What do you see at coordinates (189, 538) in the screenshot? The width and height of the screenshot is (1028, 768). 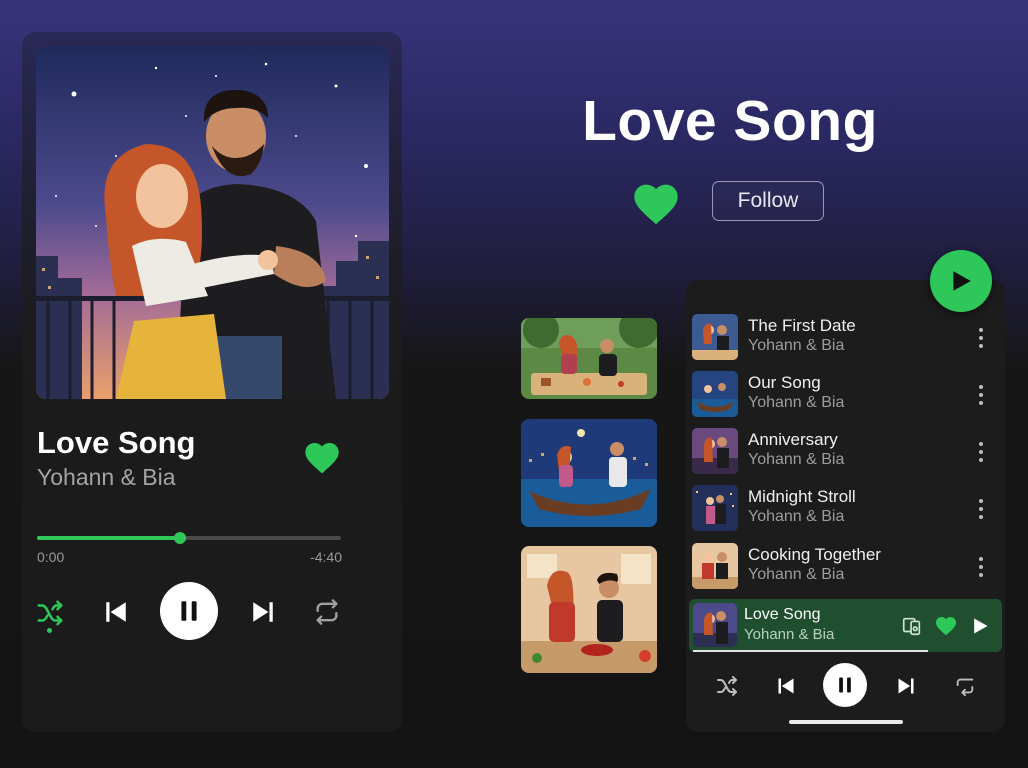 I see `progress-bar` at bounding box center [189, 538].